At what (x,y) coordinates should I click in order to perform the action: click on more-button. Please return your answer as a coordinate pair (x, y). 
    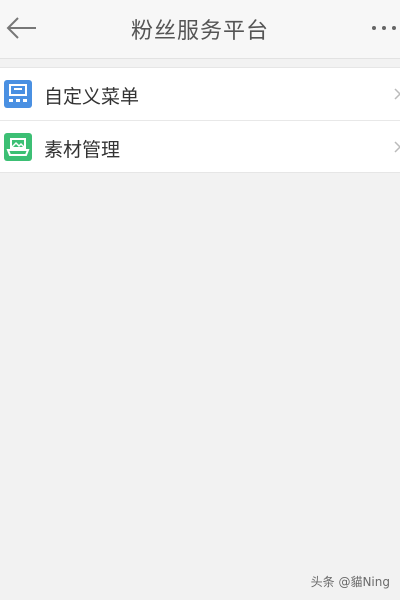
    Looking at the image, I should click on (384, 28).